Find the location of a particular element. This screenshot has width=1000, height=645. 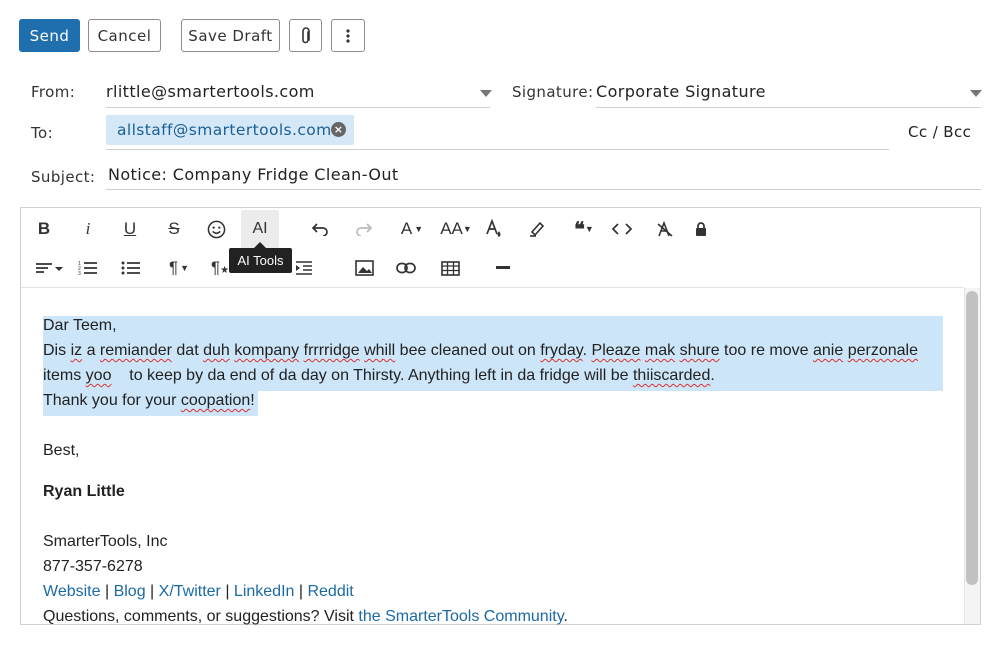

paragraph-format-button: ¶ ▼ is located at coordinates (179, 268).